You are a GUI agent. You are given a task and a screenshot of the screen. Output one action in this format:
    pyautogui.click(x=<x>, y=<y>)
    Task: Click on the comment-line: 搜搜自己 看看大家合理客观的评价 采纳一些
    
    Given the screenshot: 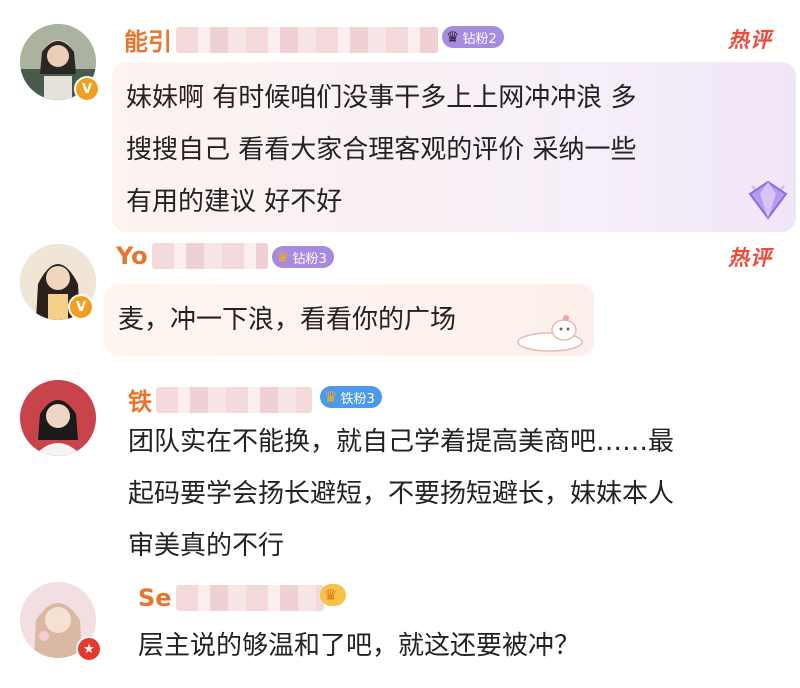 What is the action you would take?
    pyautogui.click(x=381, y=150)
    